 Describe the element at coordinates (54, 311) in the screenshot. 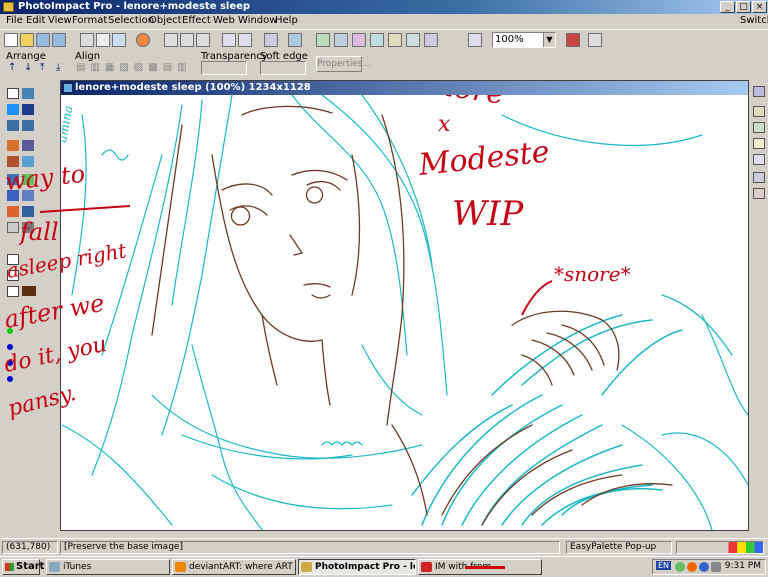

I see `note-line-4: after we` at that location.